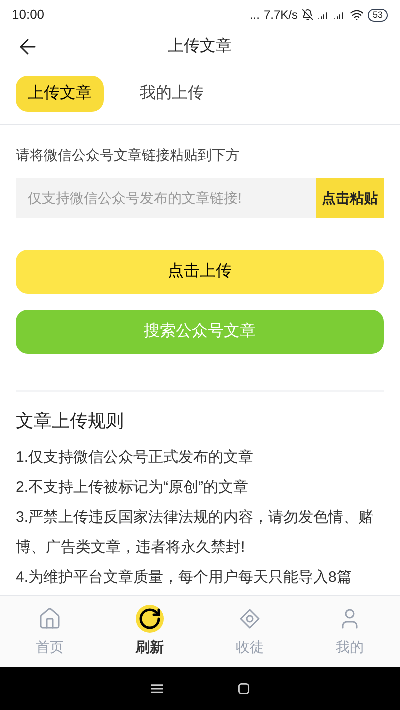 The image size is (400, 710). Describe the element at coordinates (357, 15) in the screenshot. I see `wifi-icon` at that location.